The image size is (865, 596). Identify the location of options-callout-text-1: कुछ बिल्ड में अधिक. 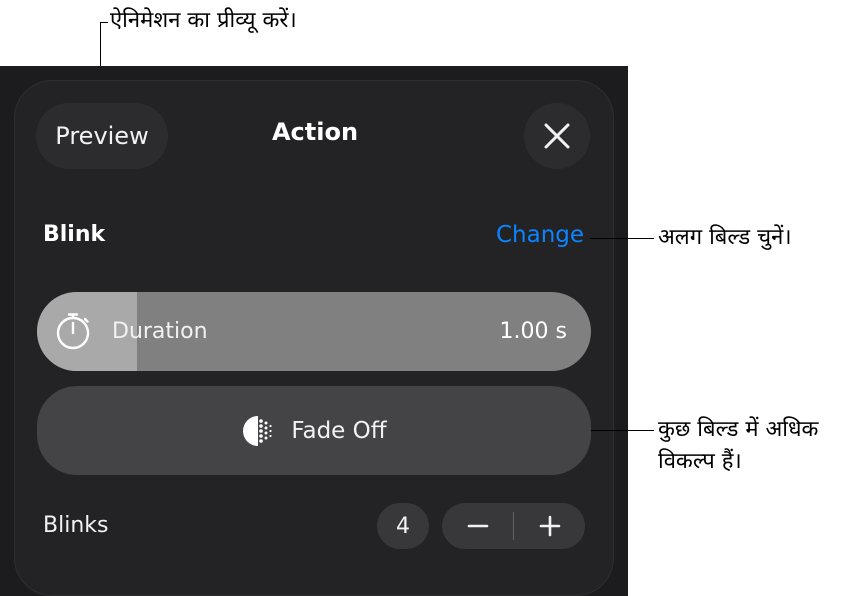
(738, 429).